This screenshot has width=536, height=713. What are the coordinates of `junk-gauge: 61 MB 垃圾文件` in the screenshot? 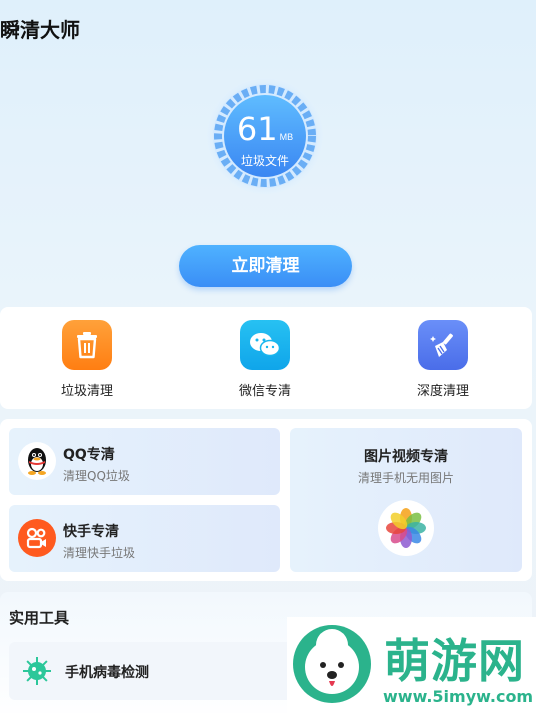 It's located at (265, 136).